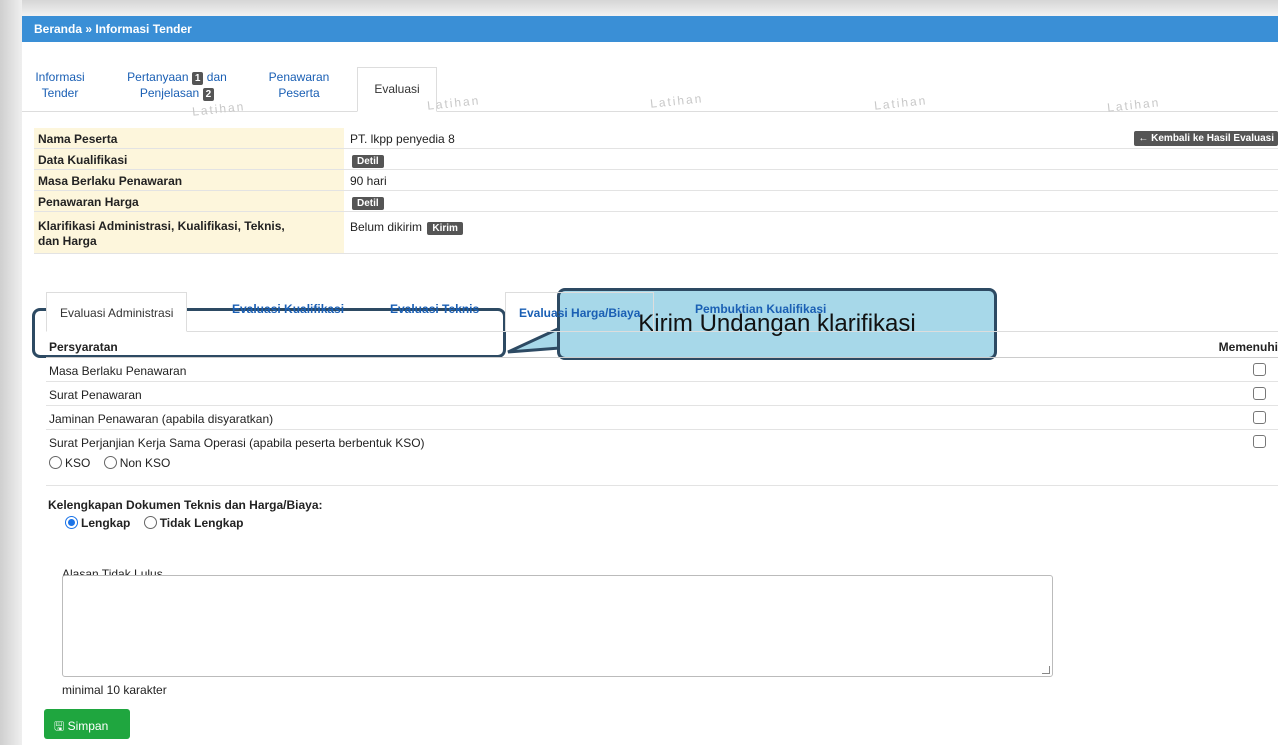  Describe the element at coordinates (662, 370) in the screenshot. I see `table-row: Masa Berlaku Penawaran` at that location.